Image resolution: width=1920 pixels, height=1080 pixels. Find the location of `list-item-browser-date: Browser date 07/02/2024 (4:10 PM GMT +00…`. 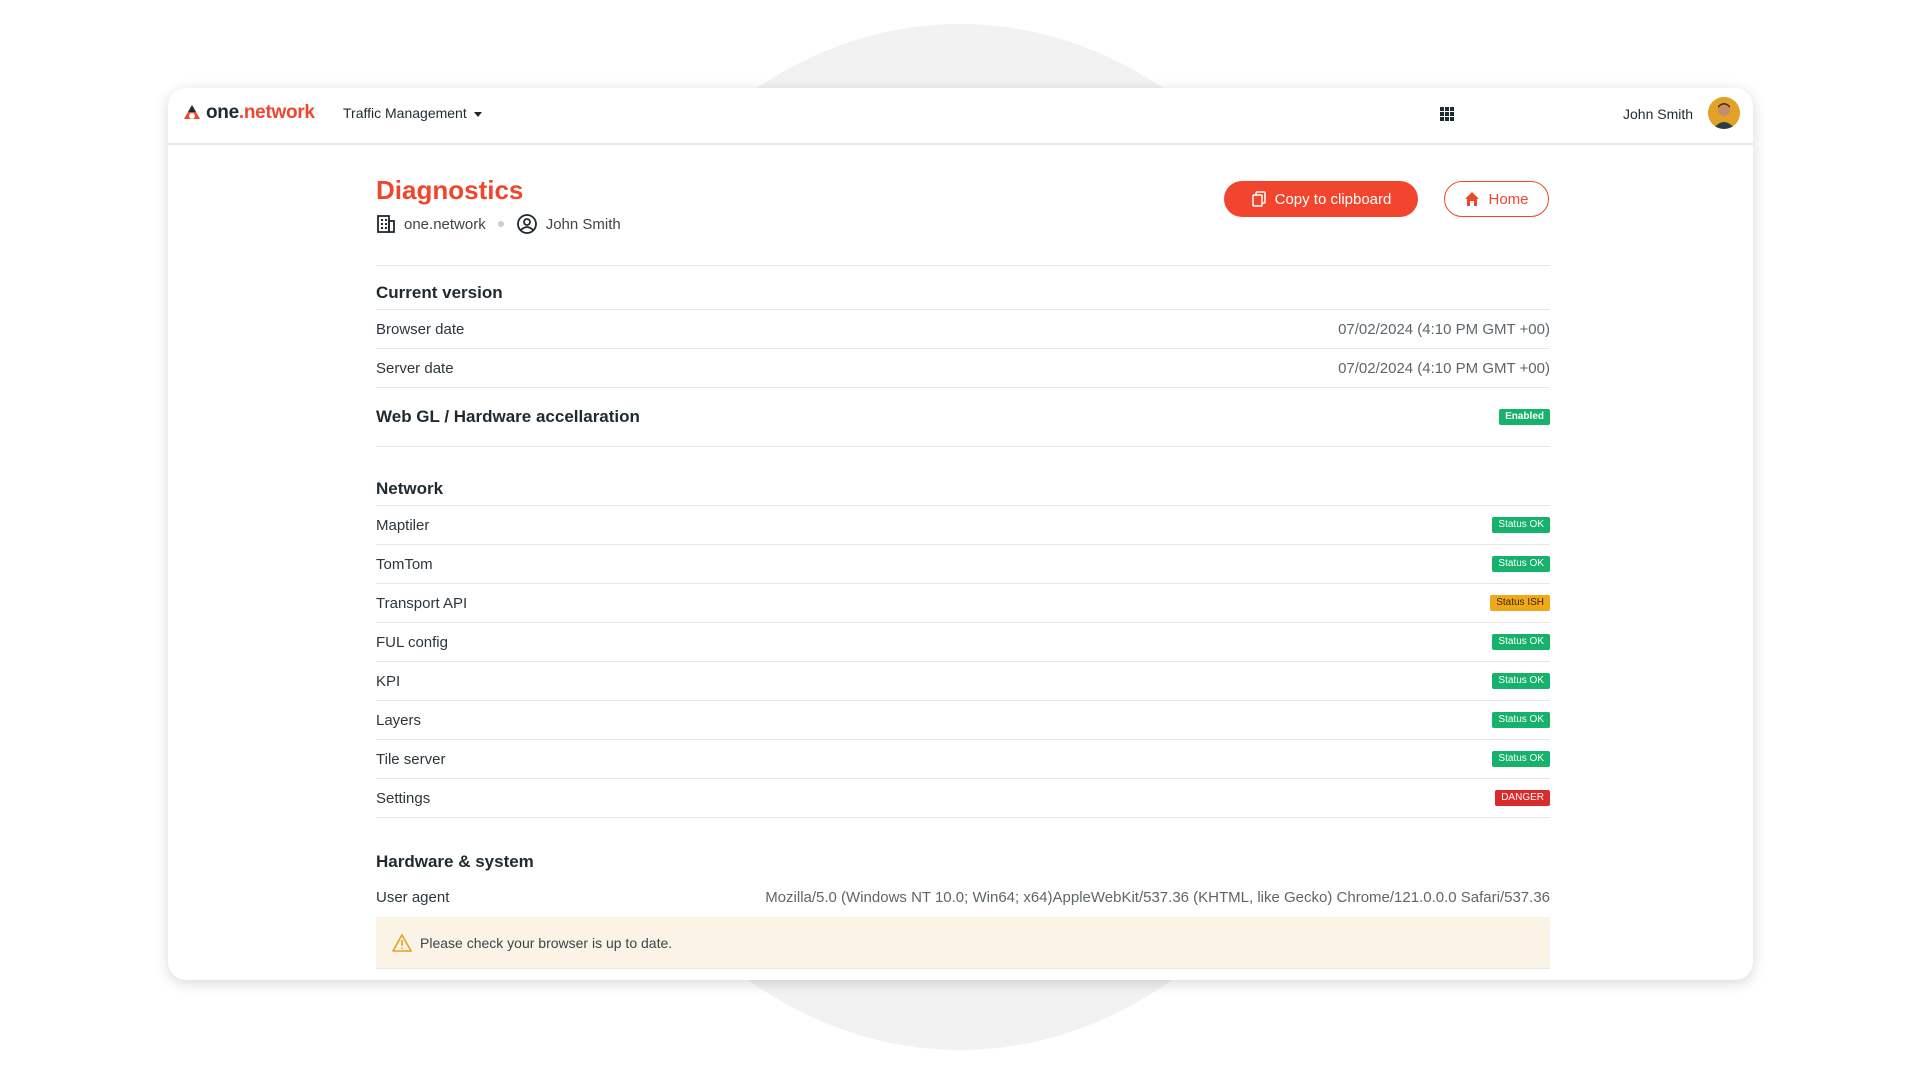

list-item-browser-date: Browser date 07/02/2024 (4:10 PM GMT +00… is located at coordinates (963, 329).